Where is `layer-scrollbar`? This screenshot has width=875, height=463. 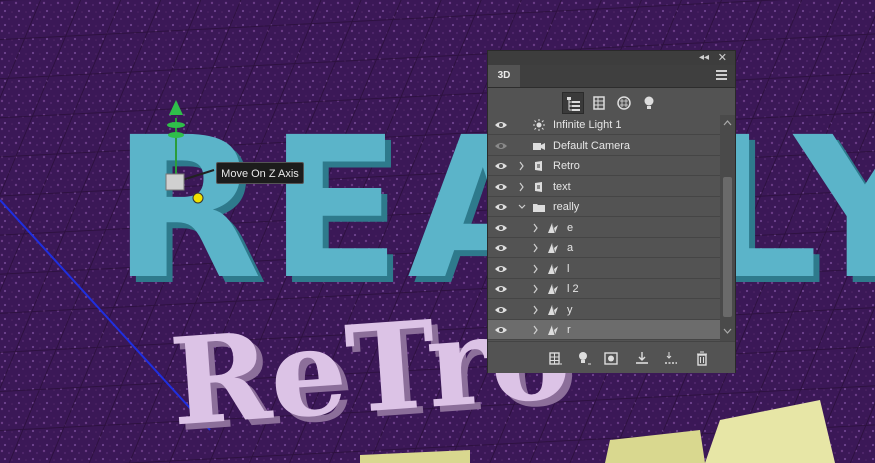 layer-scrollbar is located at coordinates (727, 228).